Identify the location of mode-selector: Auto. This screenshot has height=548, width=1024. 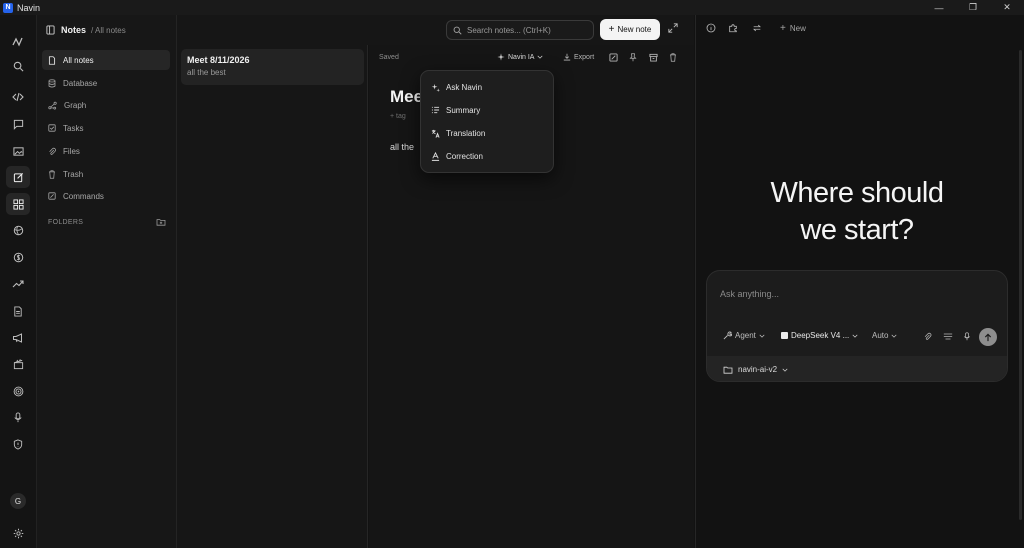
(883, 335).